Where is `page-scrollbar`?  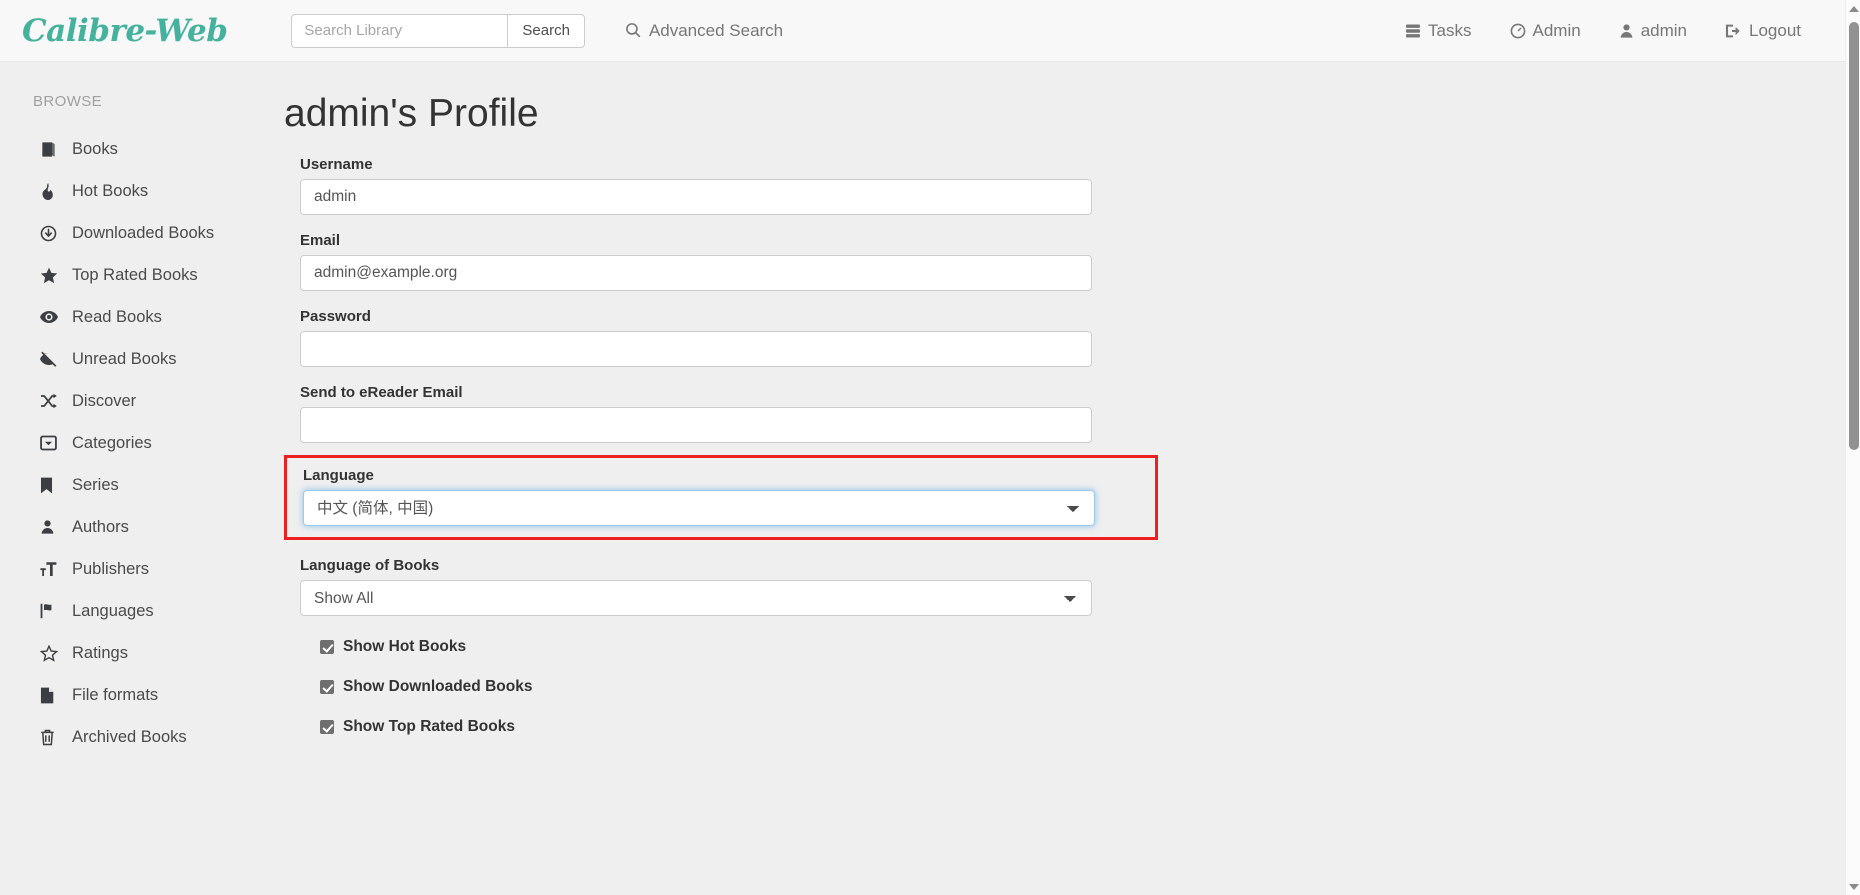
page-scrollbar is located at coordinates (1852, 447).